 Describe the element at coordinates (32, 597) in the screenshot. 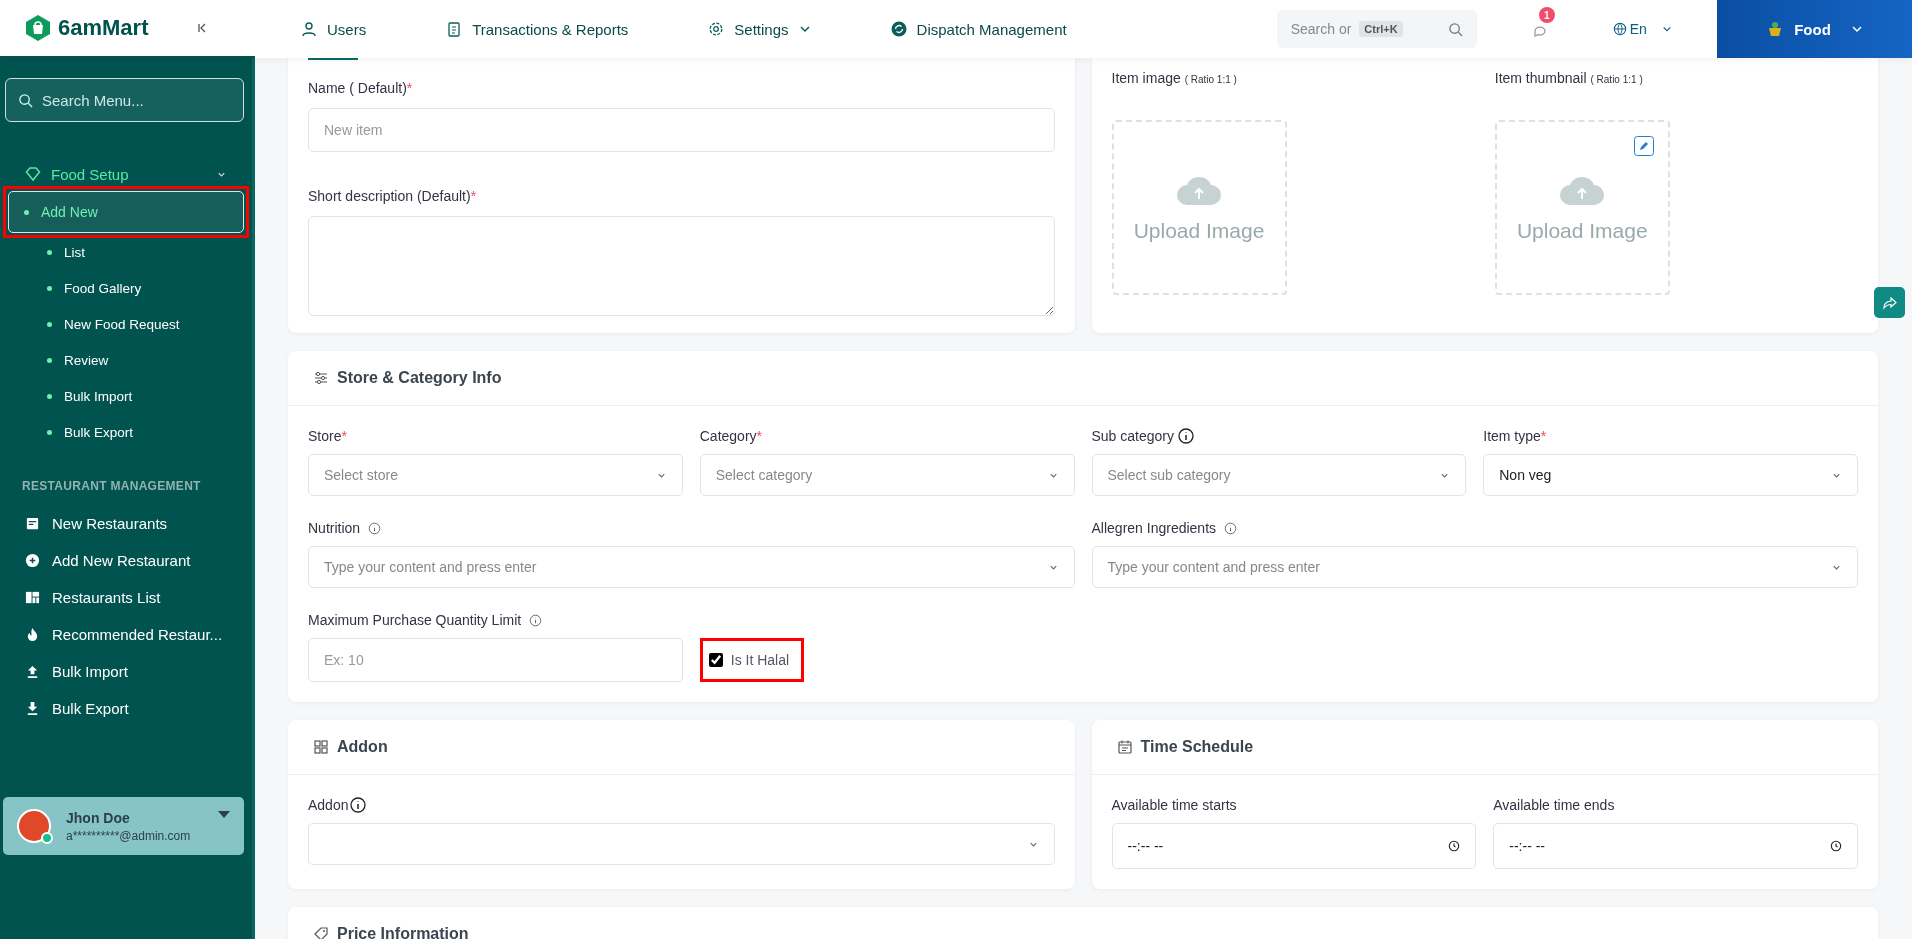

I see `dashboard-icon` at that location.